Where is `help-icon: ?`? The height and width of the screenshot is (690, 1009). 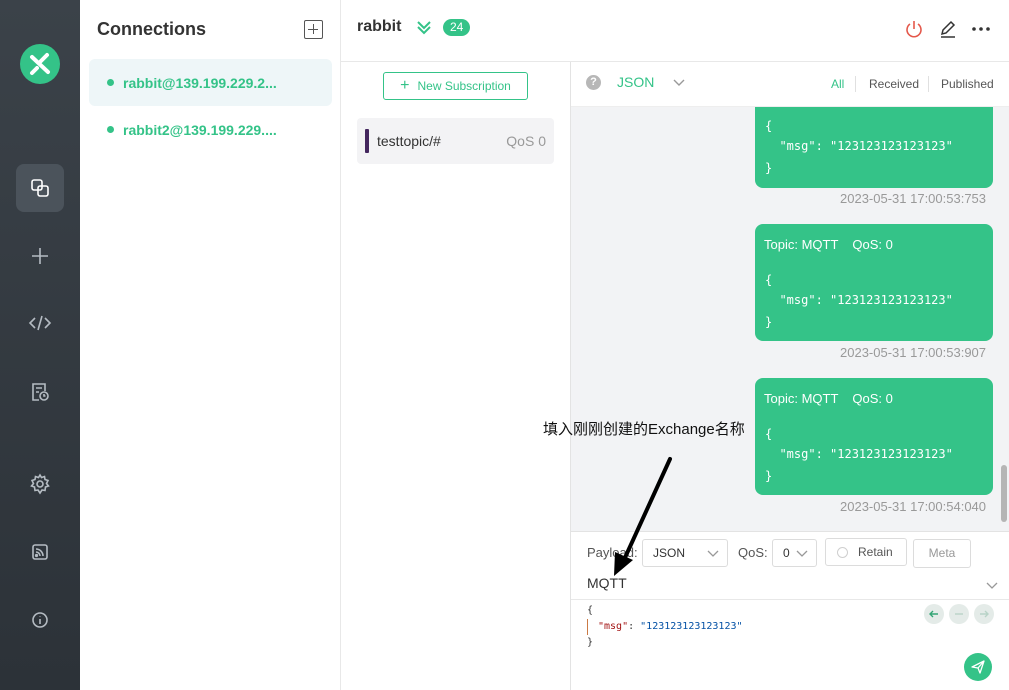
help-icon: ? is located at coordinates (593, 82).